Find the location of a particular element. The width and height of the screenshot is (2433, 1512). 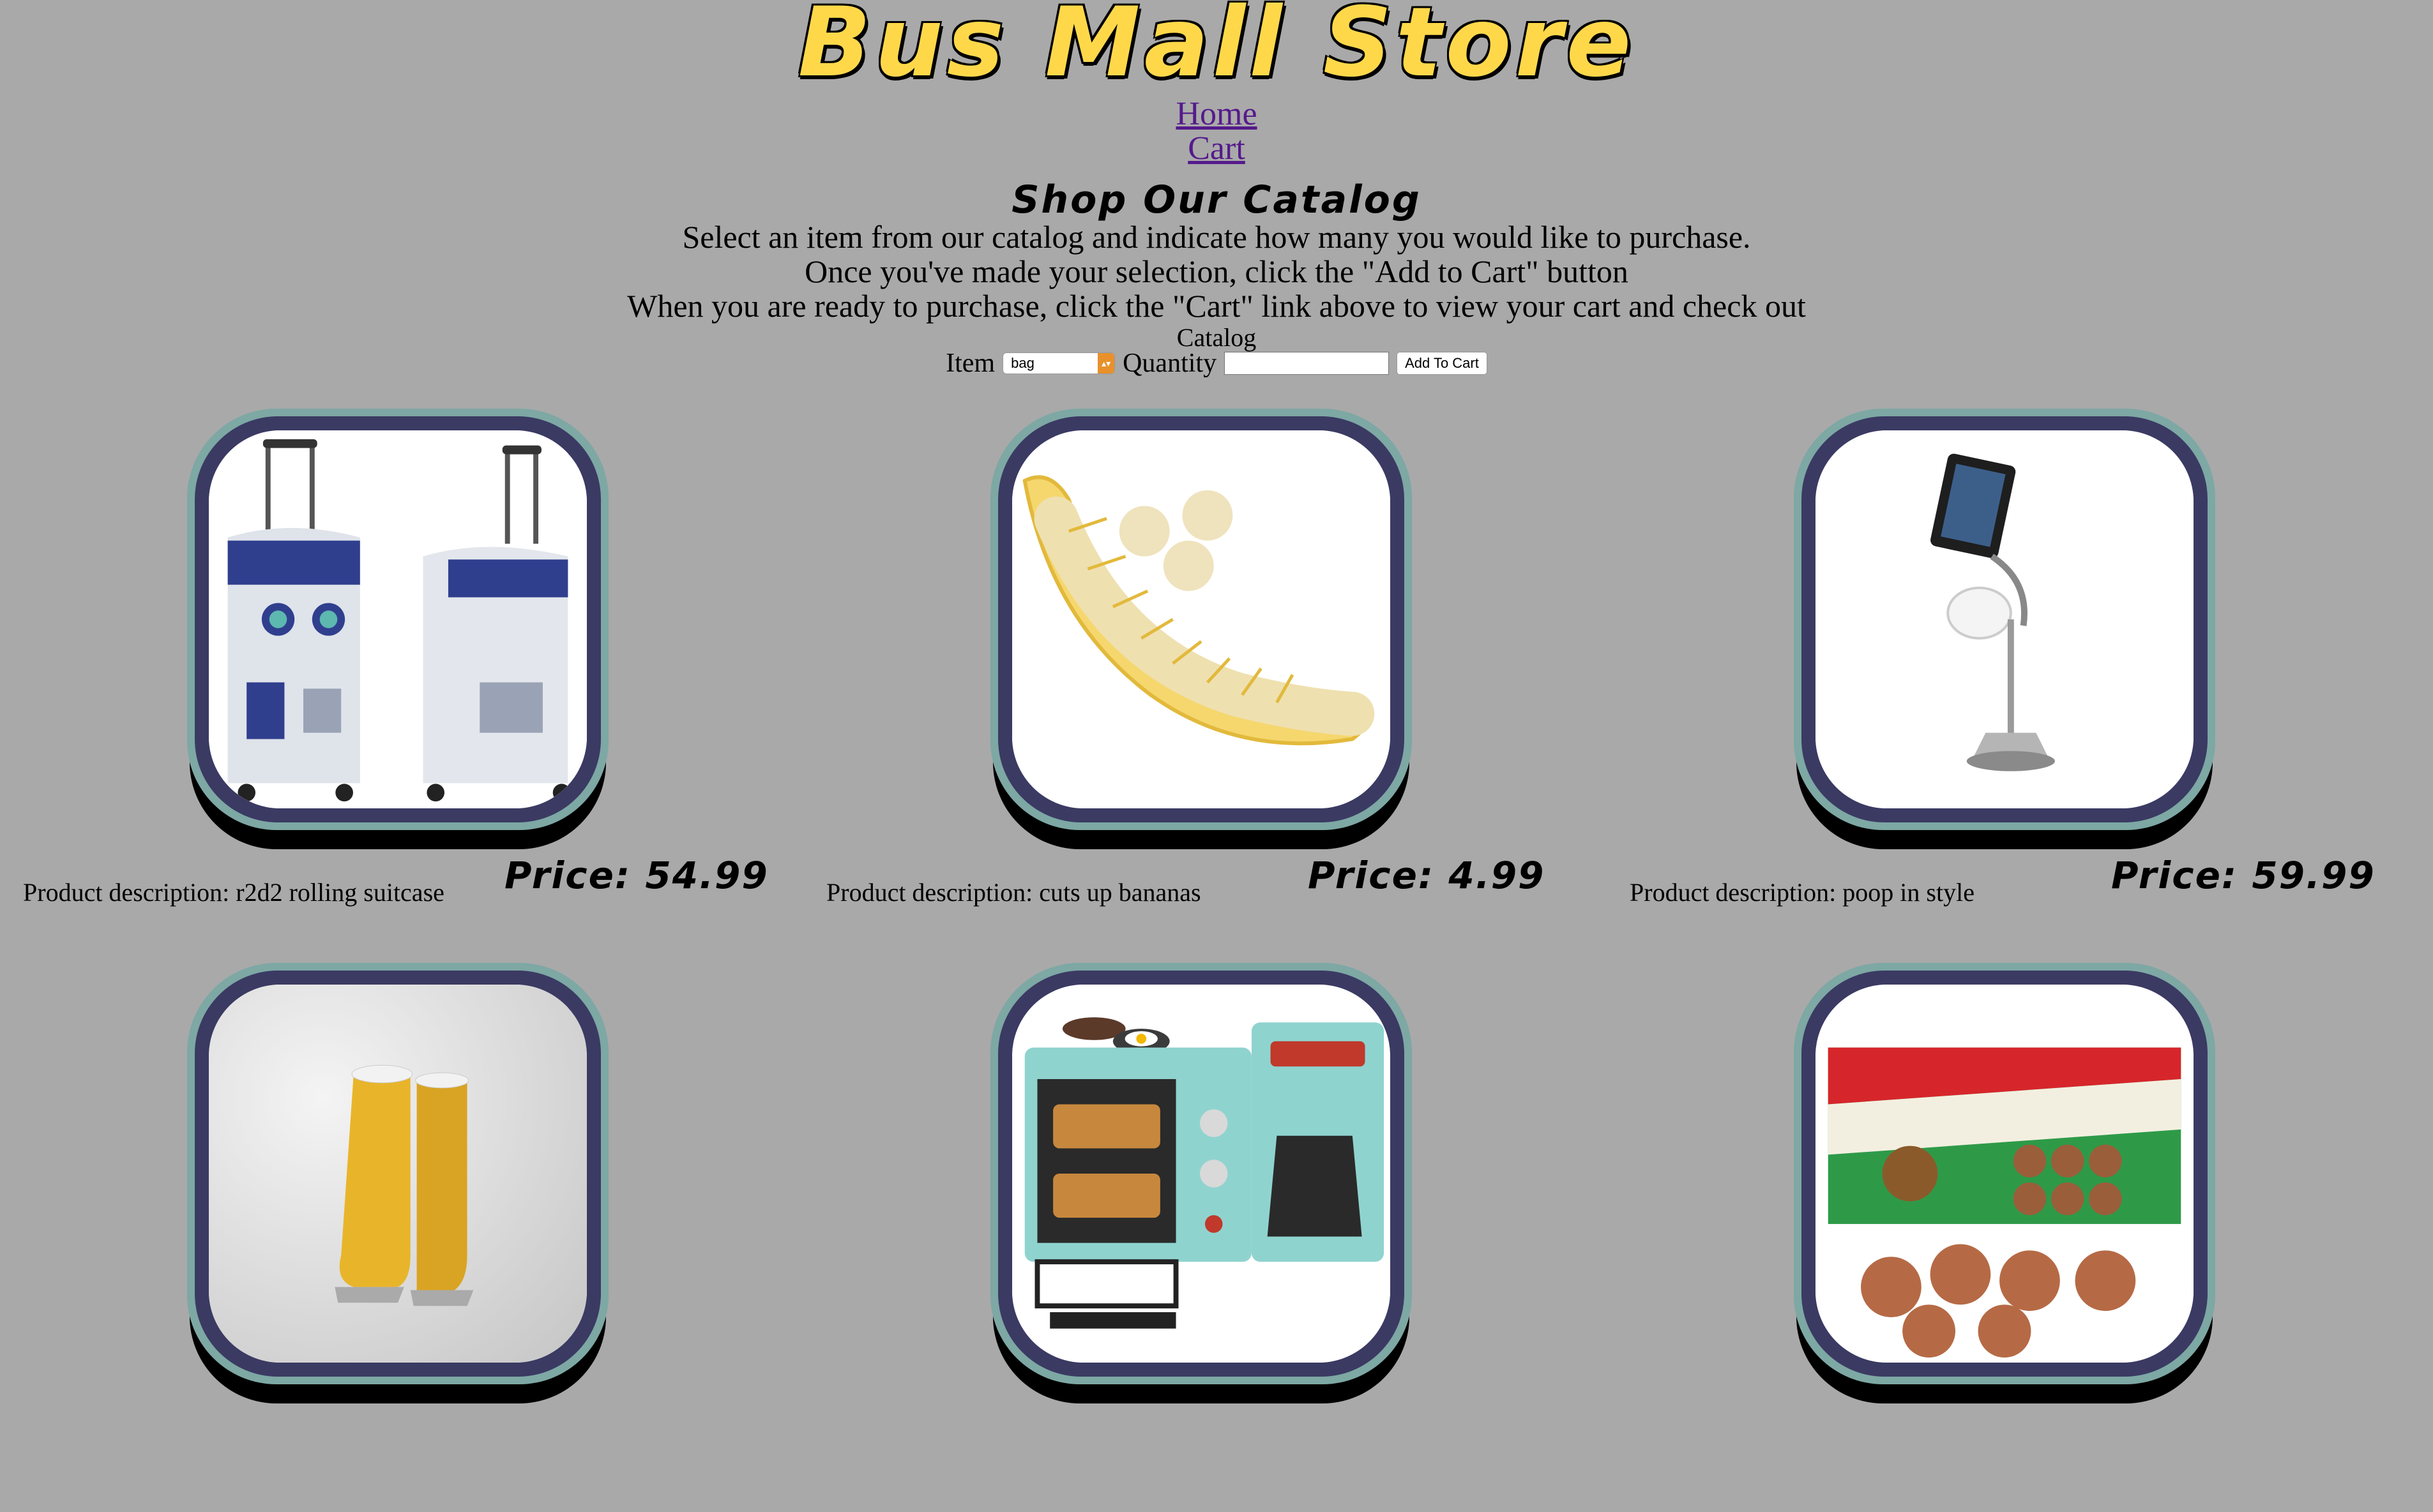

r2d2-suitcase-icon is located at coordinates (398, 619).